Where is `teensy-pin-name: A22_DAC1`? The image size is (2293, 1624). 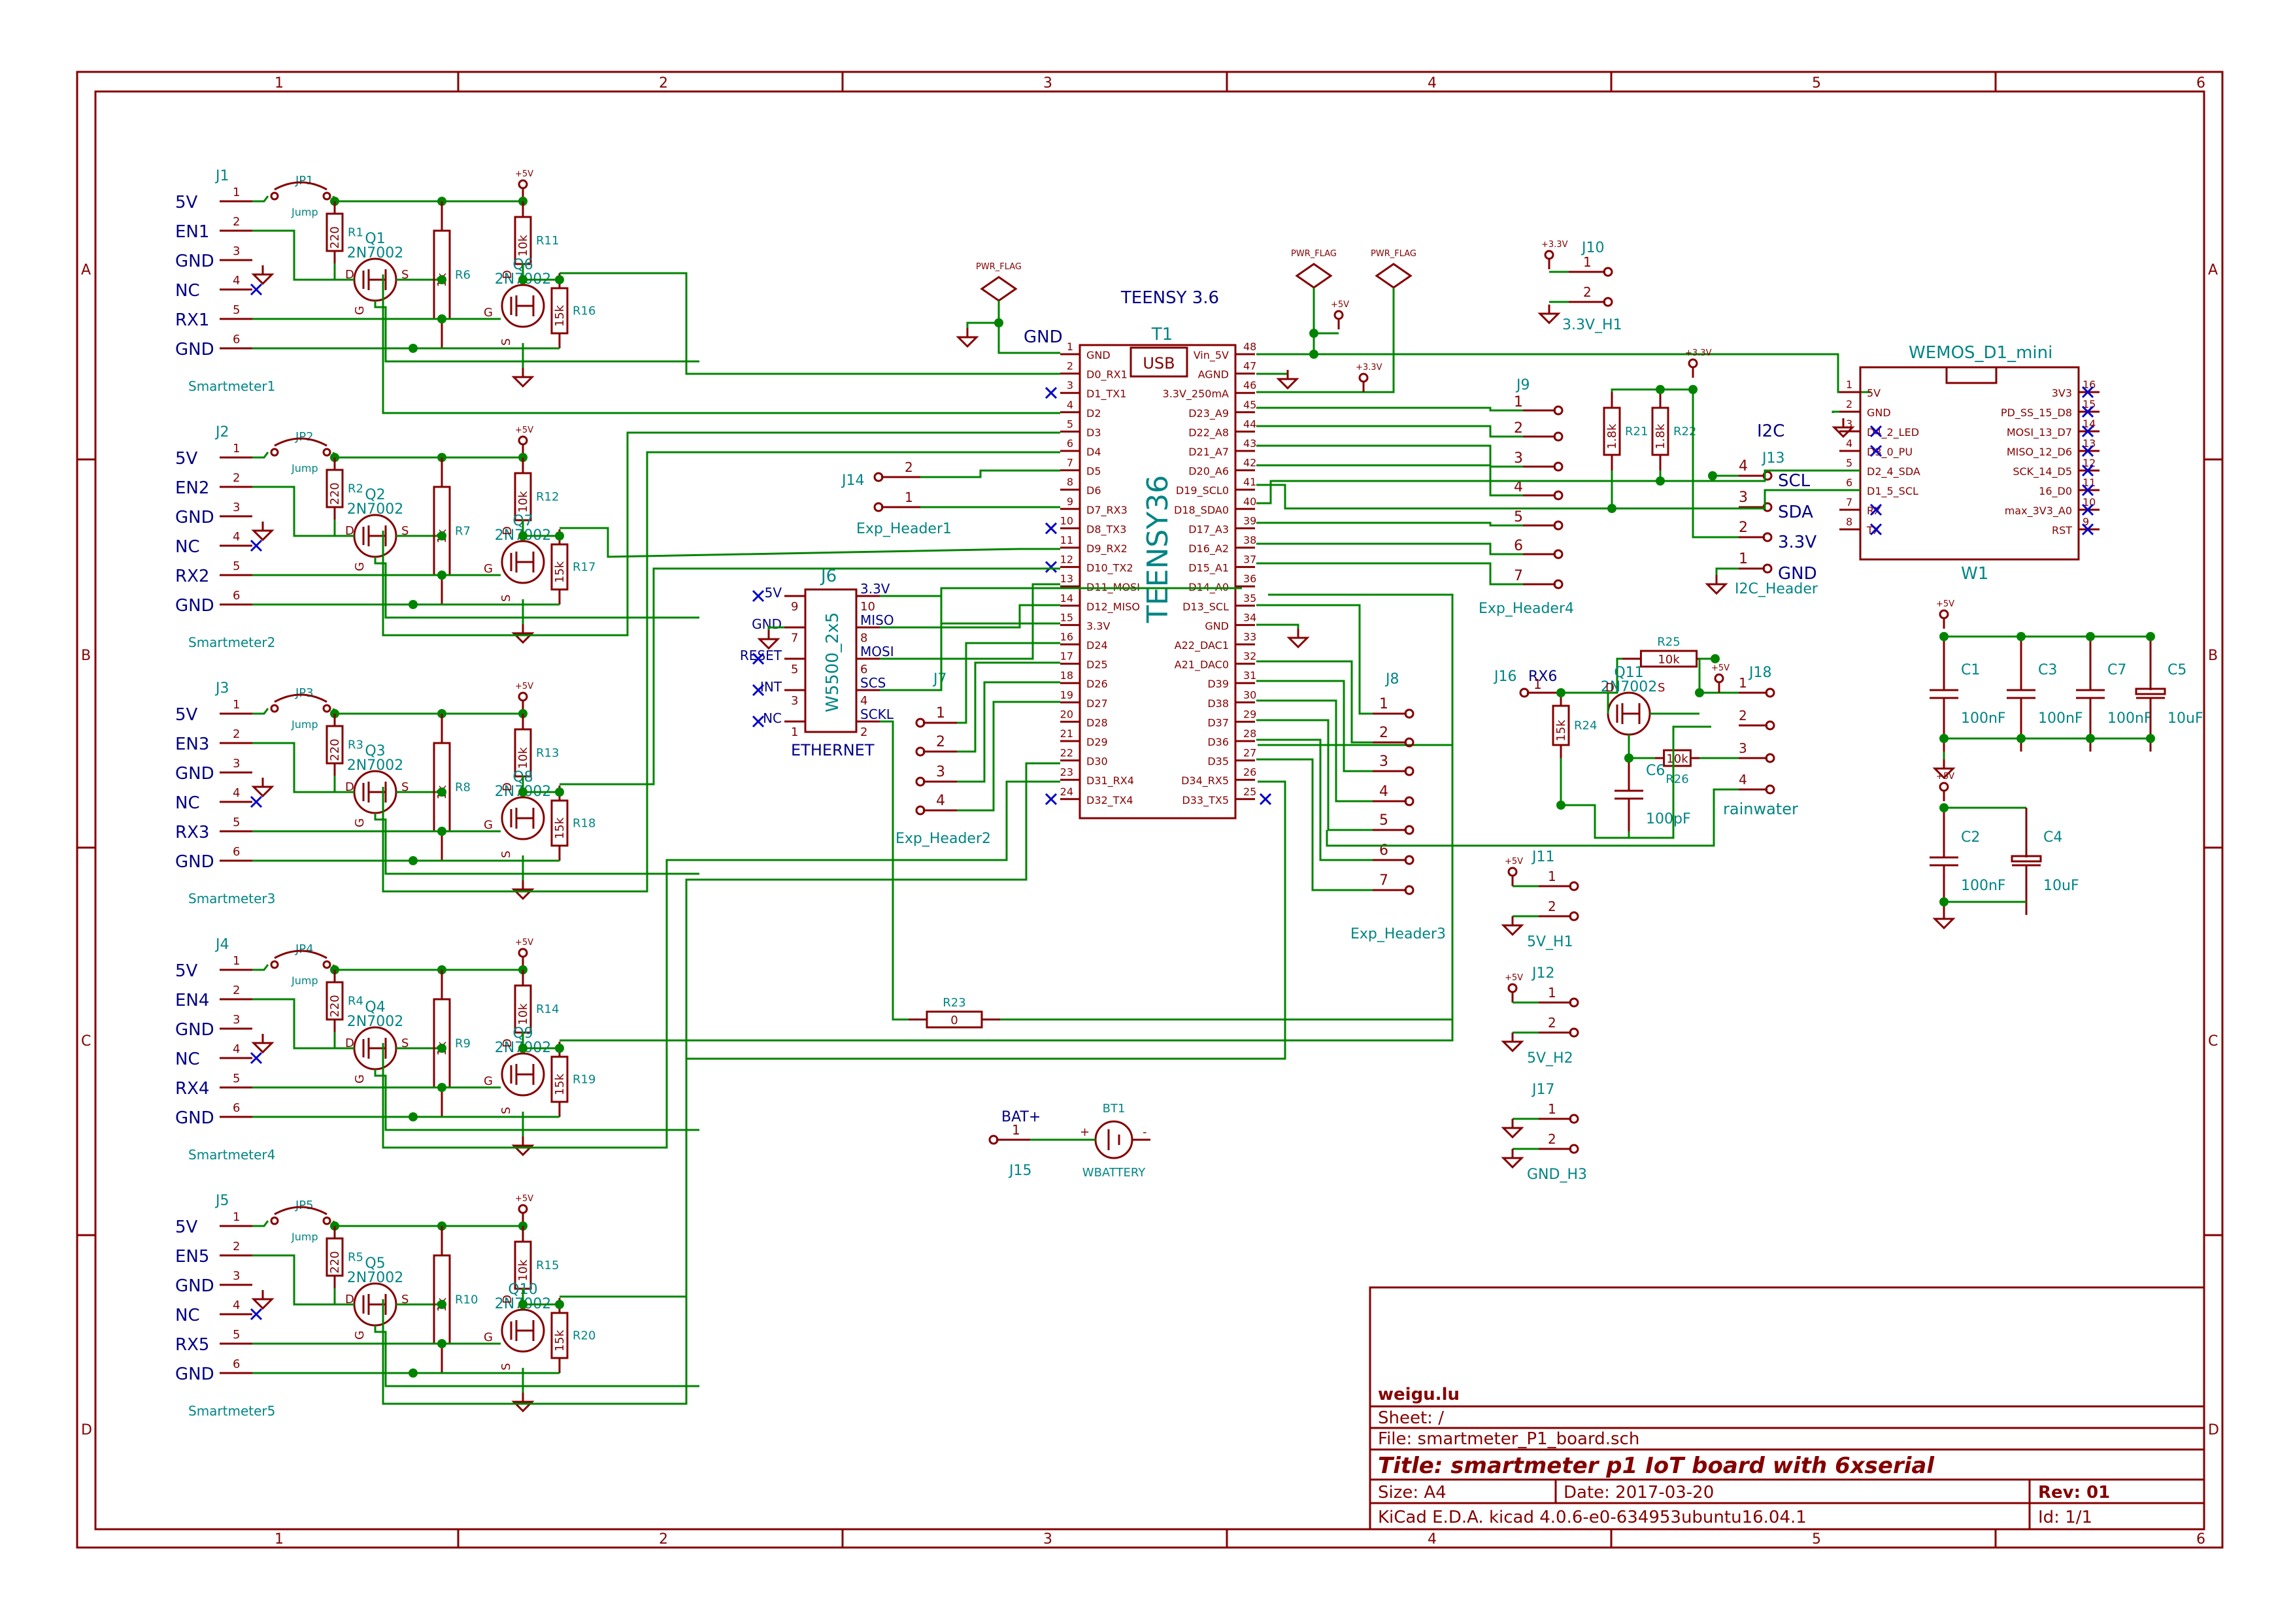
teensy-pin-name: A22_DAC1 is located at coordinates (1202, 645).